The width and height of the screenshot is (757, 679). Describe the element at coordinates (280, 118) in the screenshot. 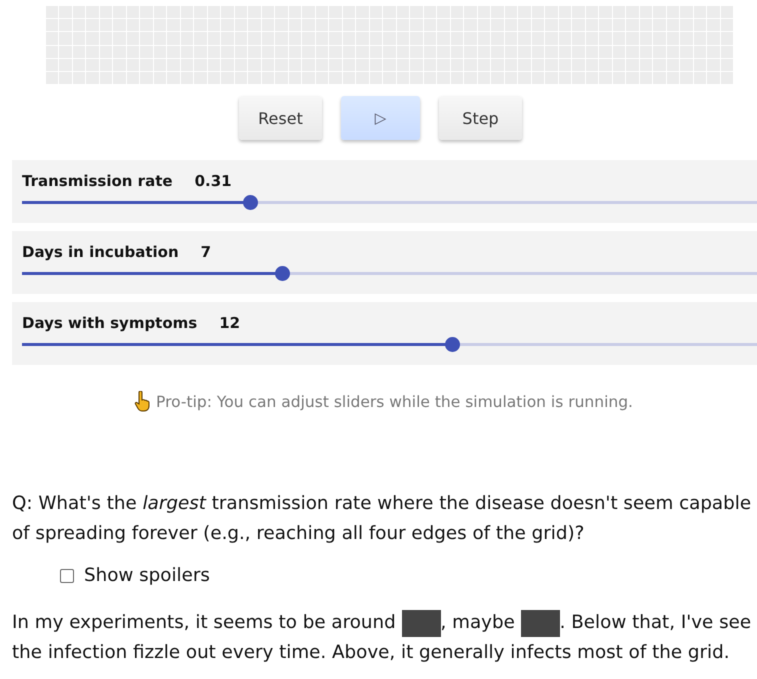

I see `control-button: Reset` at that location.